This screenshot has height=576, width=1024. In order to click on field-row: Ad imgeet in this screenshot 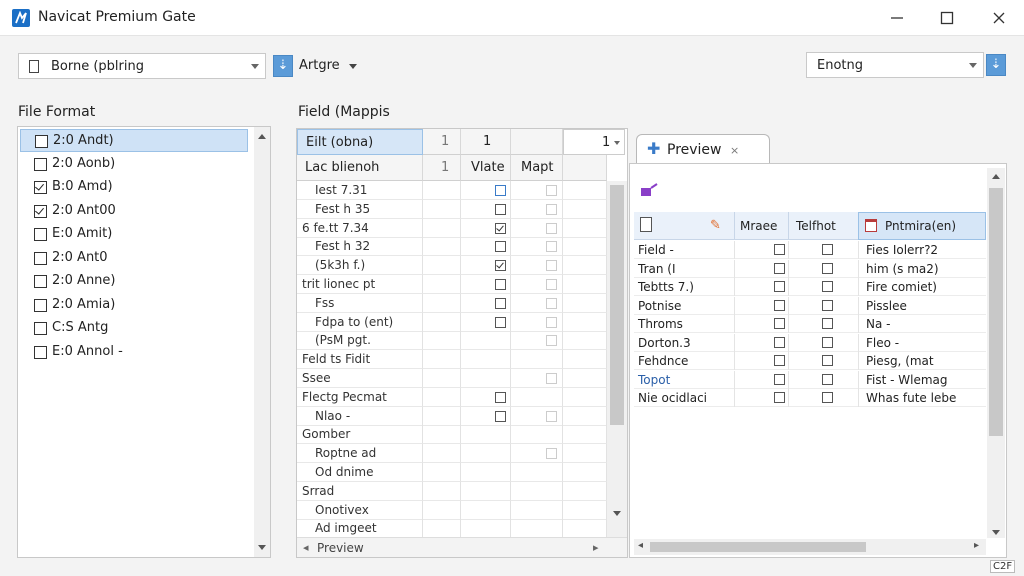, I will do `click(452, 528)`.